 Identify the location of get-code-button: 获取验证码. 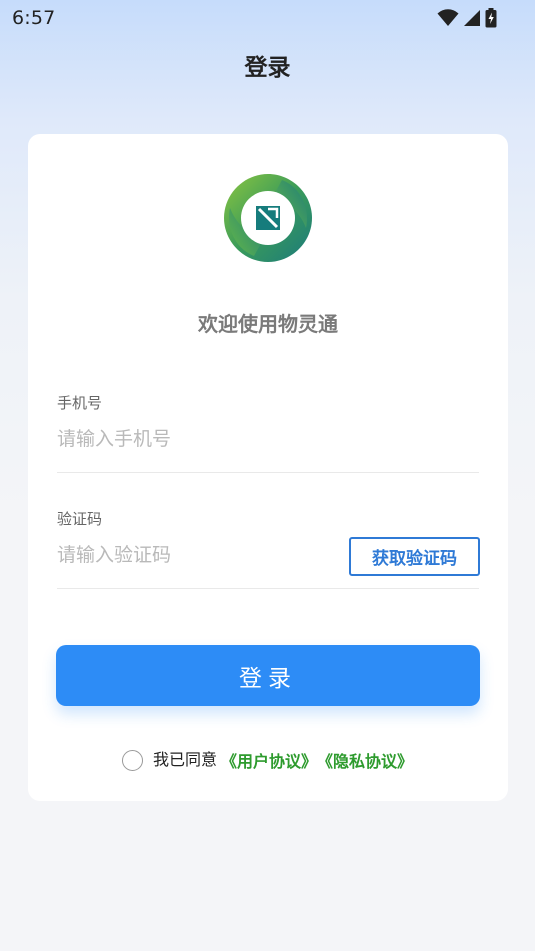
(414, 556).